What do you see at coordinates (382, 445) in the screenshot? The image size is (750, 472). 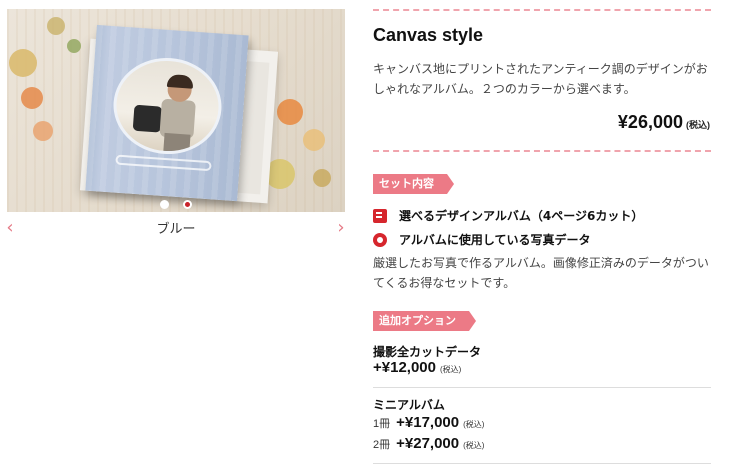 I see `quantity-label: 2冊` at bounding box center [382, 445].